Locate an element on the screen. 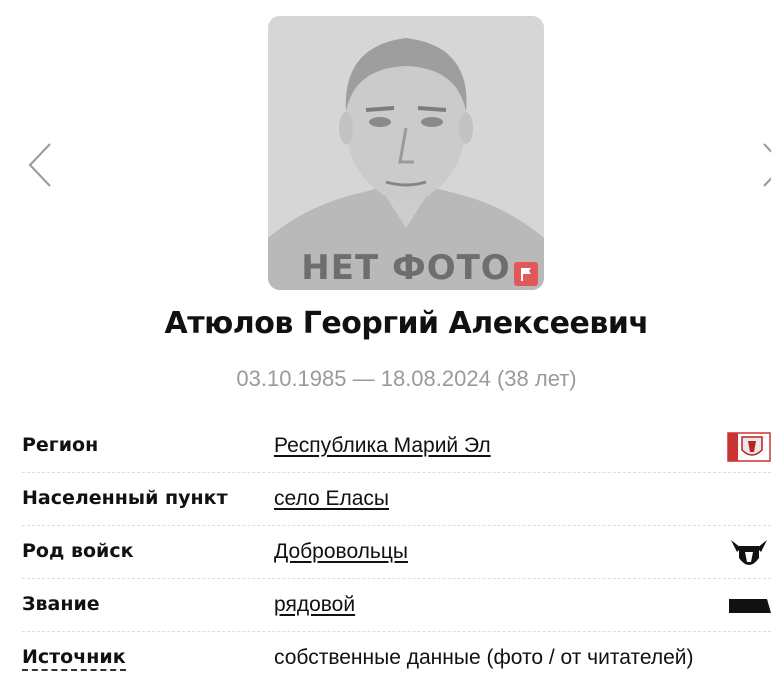 The width and height of the screenshot is (771, 684). region-label: Регион is located at coordinates (60, 445).